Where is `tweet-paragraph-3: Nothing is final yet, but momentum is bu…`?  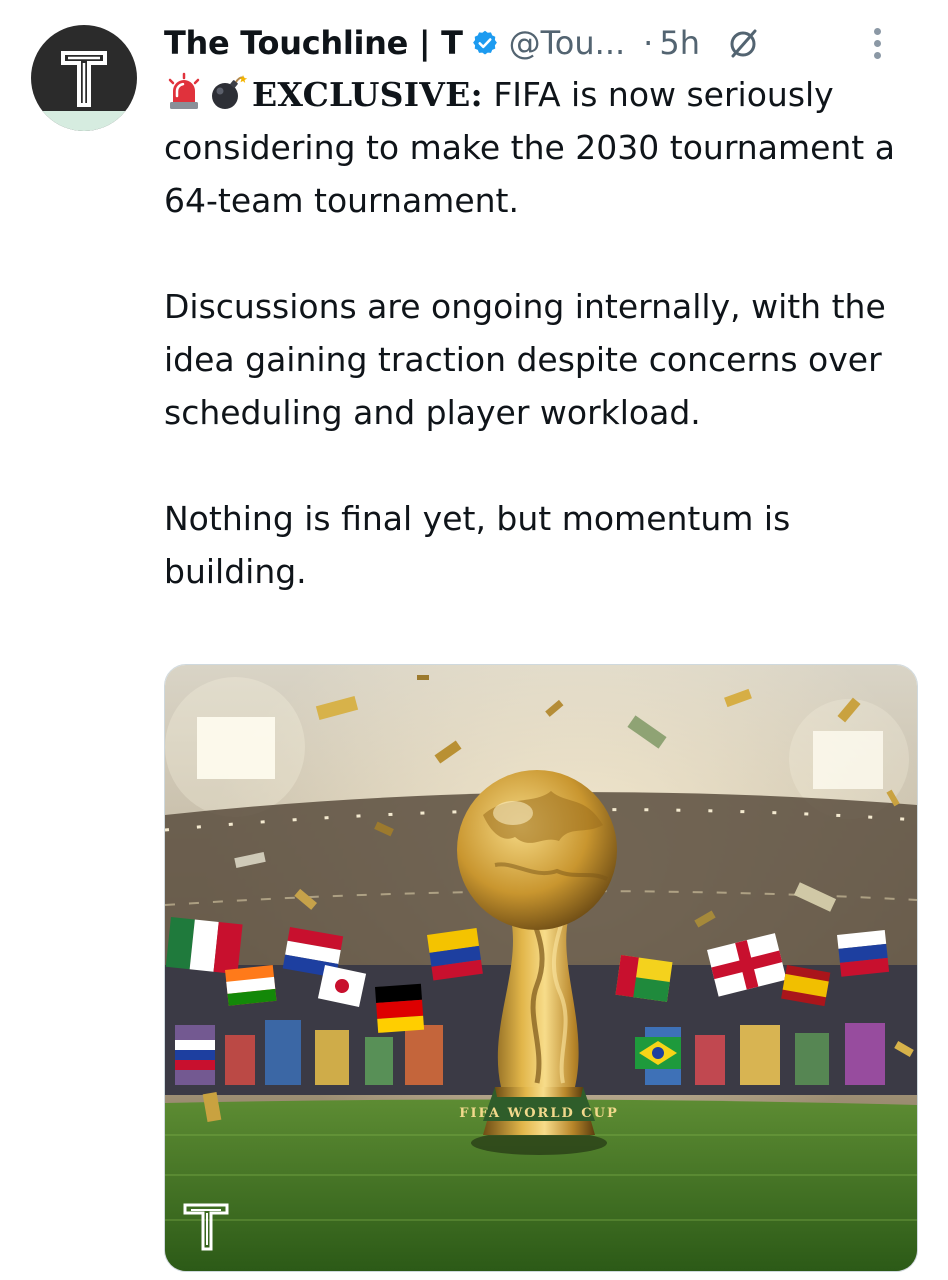 tweet-paragraph-3: Nothing is final yet, but momentum is bu… is located at coordinates (477, 545).